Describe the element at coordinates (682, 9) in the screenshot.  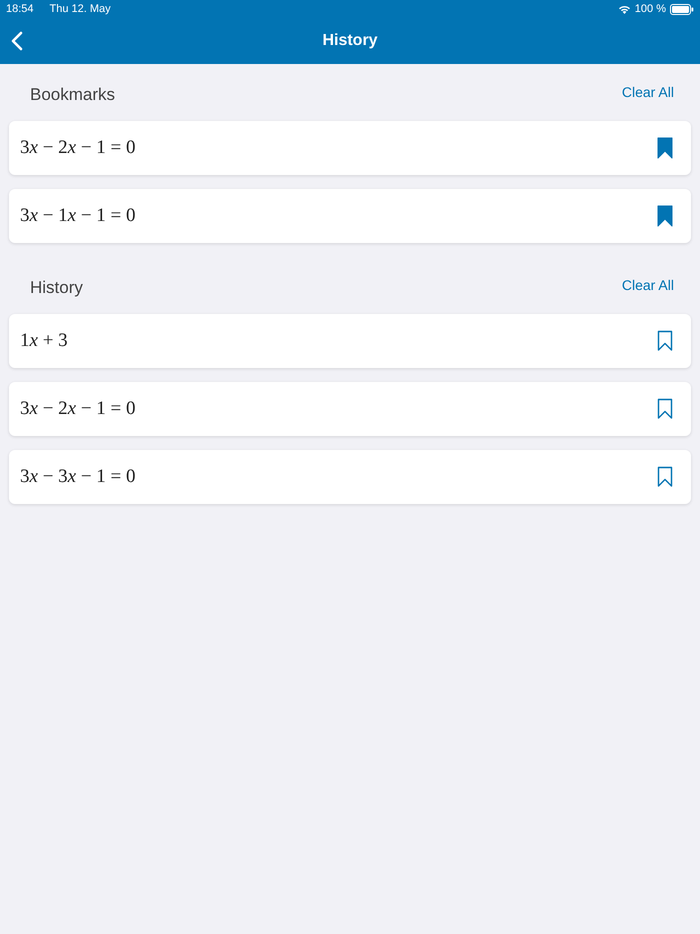
I see `battery-icon` at that location.